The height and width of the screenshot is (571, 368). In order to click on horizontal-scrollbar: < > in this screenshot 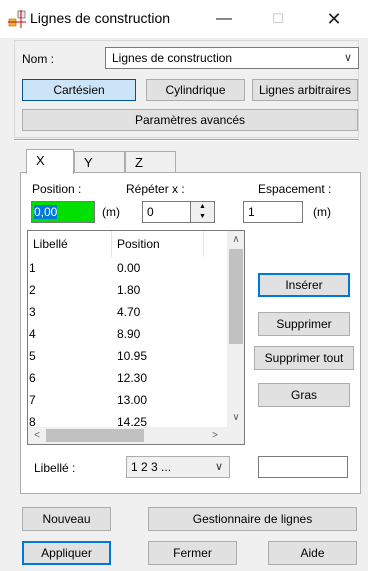, I will do `click(136, 435)`.